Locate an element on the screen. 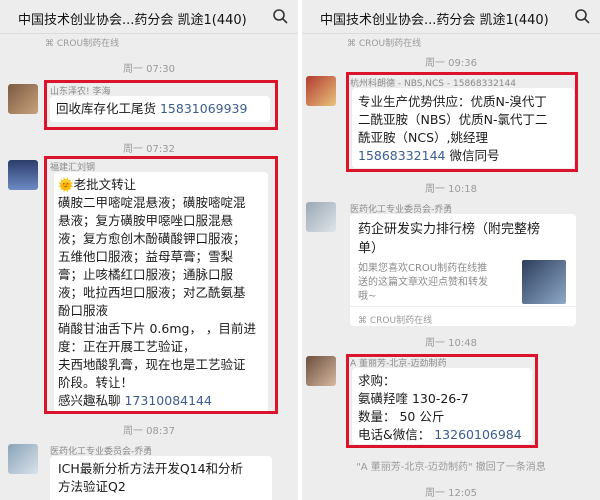  article-description: 如果您喜欢CROU制药在线推 送的这篇文章欢迎点赞和转发 哦~ is located at coordinates (423, 282).